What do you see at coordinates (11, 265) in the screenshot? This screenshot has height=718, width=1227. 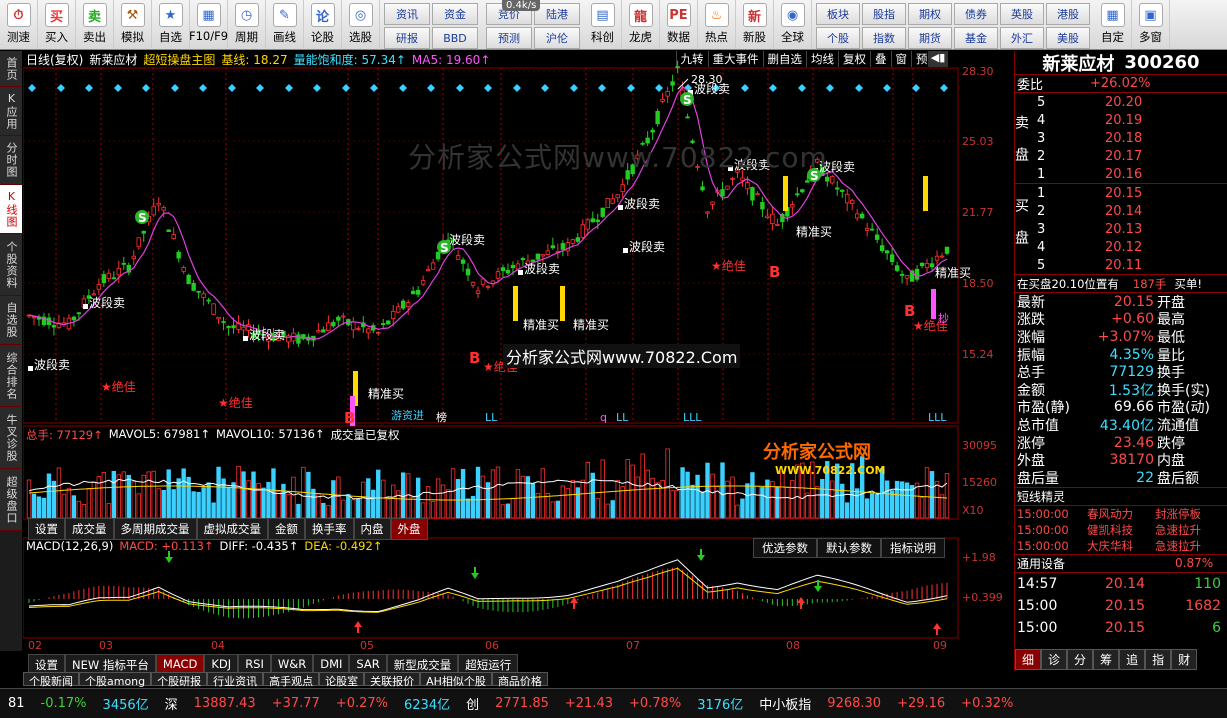 I see `left-tab: 个股资料` at bounding box center [11, 265].